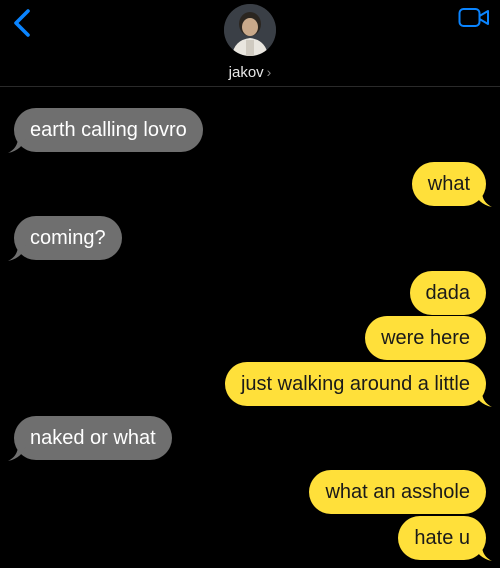 This screenshot has height=568, width=500. I want to click on message-text: coming?, so click(68, 238).